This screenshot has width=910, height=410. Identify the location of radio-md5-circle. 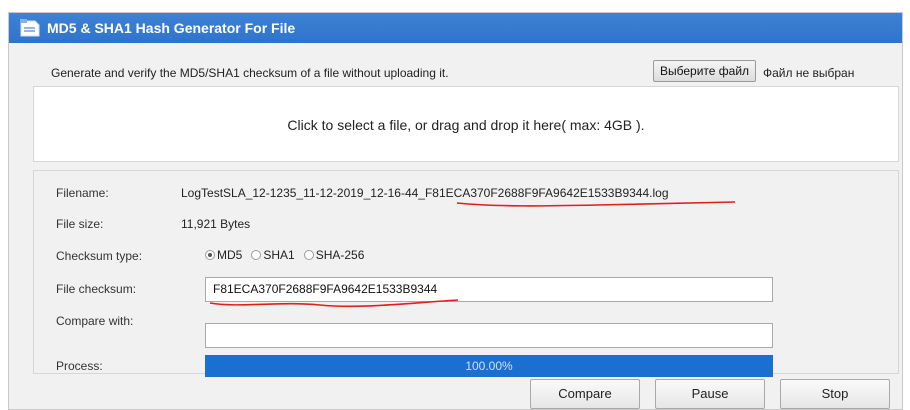
(210, 255).